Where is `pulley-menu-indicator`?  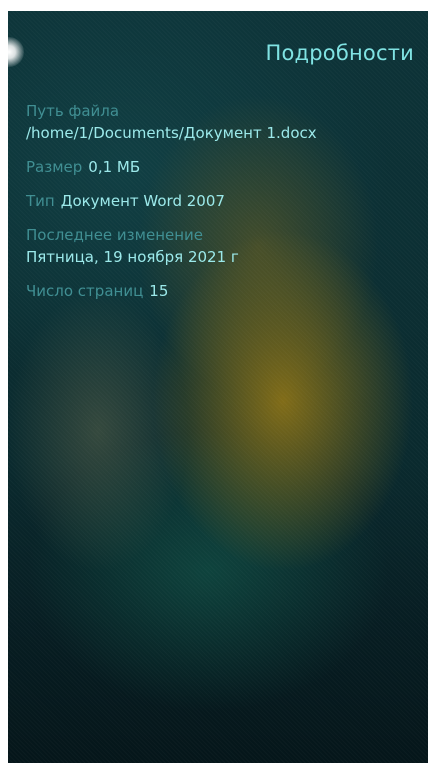
pulley-menu-indicator is located at coordinates (16, 52).